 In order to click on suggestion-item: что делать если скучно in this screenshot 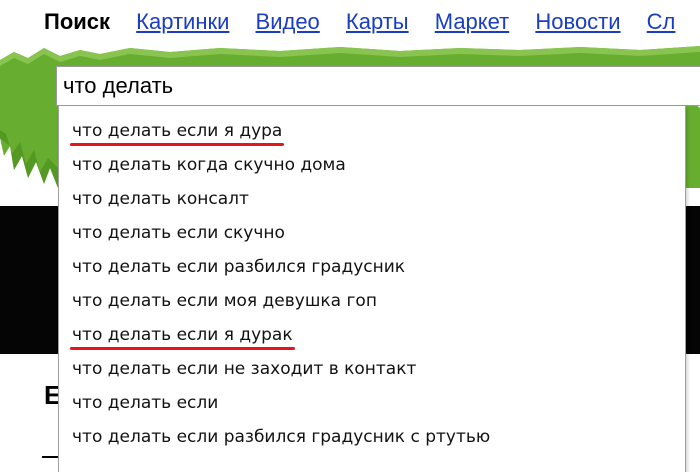, I will do `click(178, 233)`.